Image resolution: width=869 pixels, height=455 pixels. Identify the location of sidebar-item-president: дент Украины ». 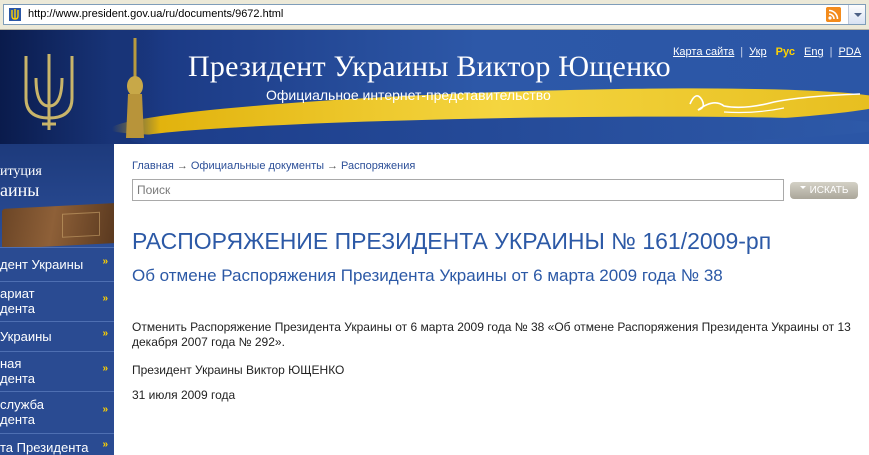
(57, 264).